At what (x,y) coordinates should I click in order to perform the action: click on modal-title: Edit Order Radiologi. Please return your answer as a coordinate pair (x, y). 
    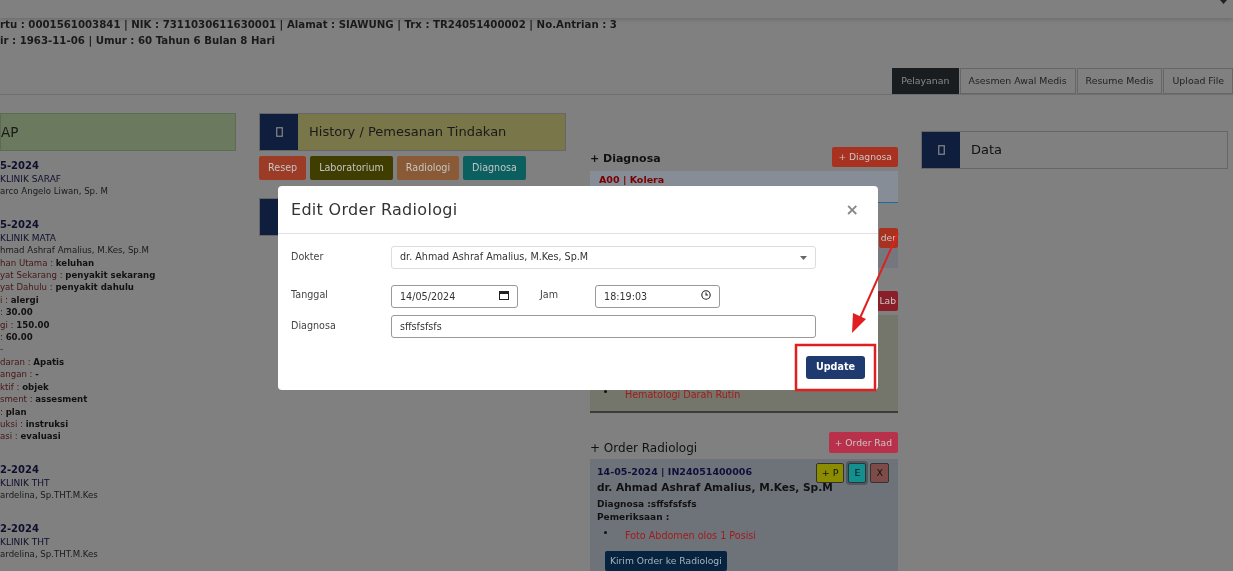
    Looking at the image, I should click on (374, 209).